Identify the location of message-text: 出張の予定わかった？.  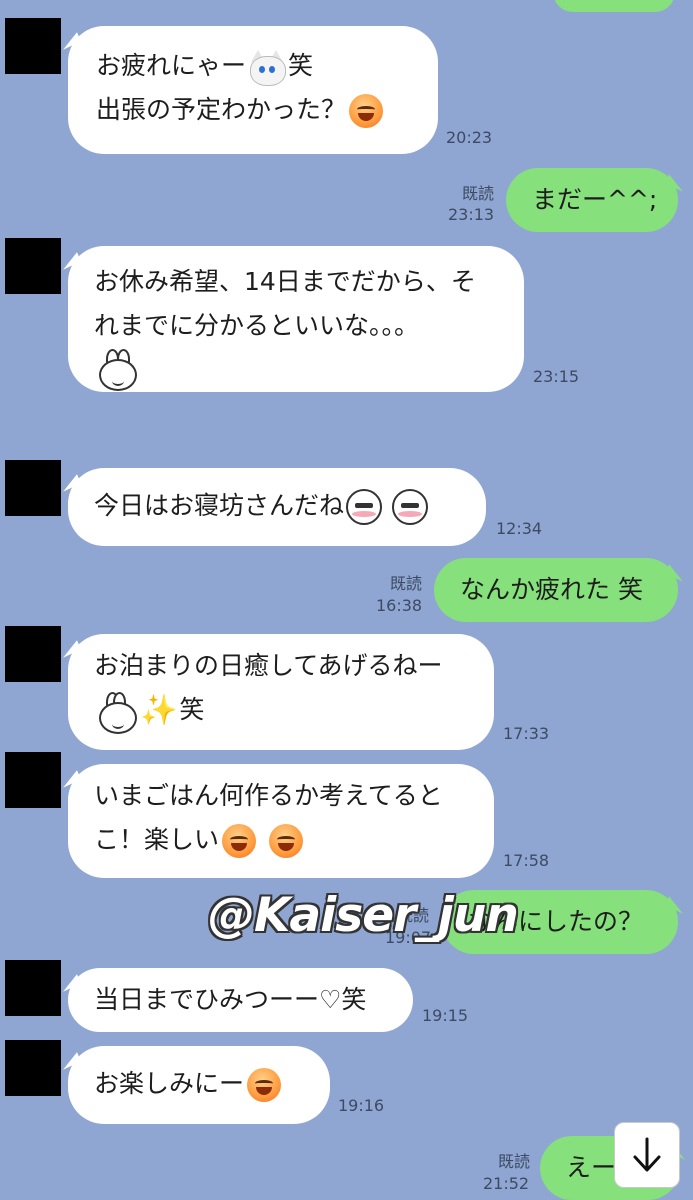
(221, 109).